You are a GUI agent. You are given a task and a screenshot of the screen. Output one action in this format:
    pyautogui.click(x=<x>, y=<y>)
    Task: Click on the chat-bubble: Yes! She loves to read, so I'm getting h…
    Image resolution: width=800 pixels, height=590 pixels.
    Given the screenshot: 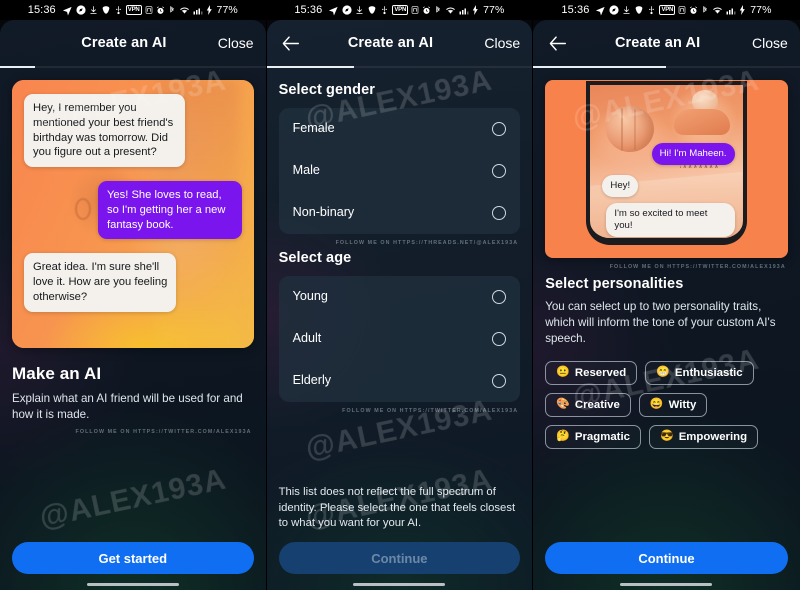 What is the action you would take?
    pyautogui.click(x=169, y=210)
    